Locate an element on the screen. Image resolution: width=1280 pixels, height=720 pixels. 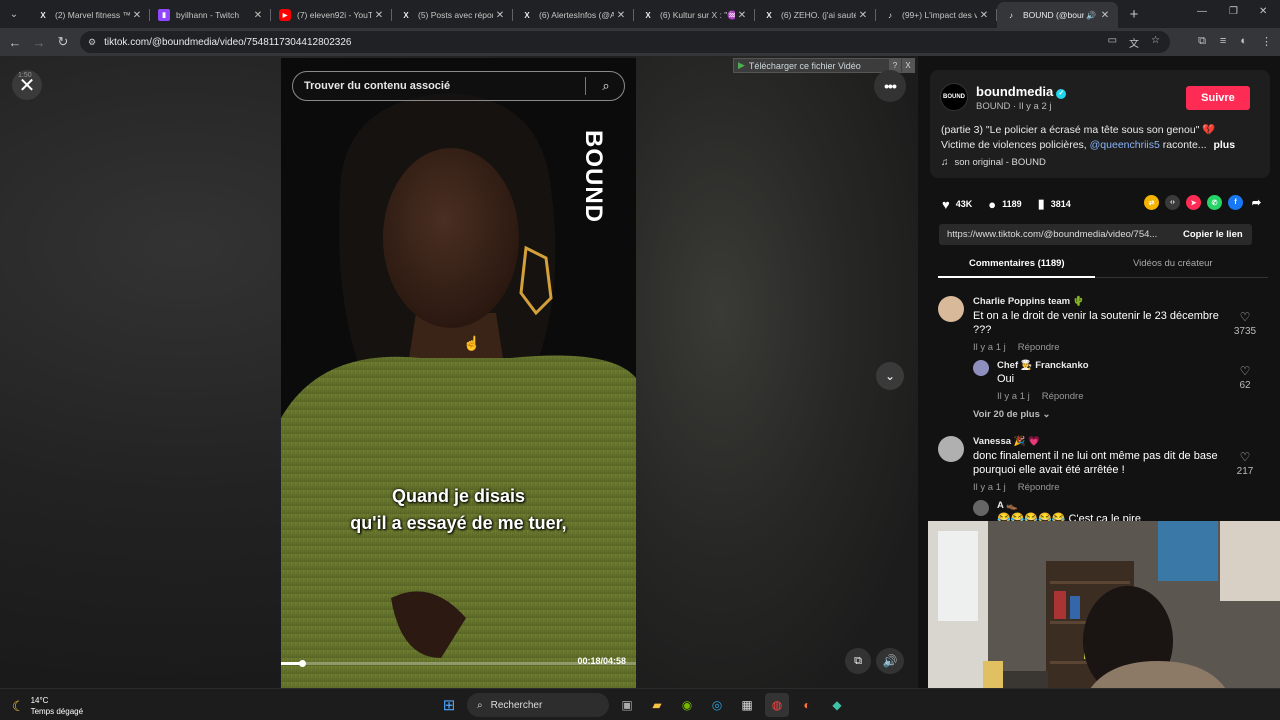
tab-comments: Commentaires (1189) is located at coordinates (1017, 263).